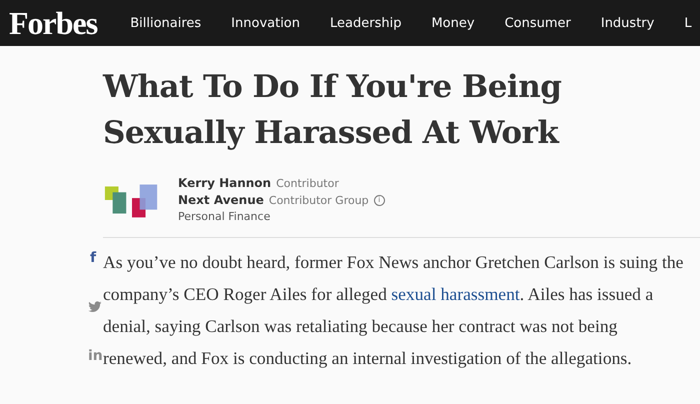 The width and height of the screenshot is (700, 404). I want to click on nav-link: Industry, so click(627, 23).